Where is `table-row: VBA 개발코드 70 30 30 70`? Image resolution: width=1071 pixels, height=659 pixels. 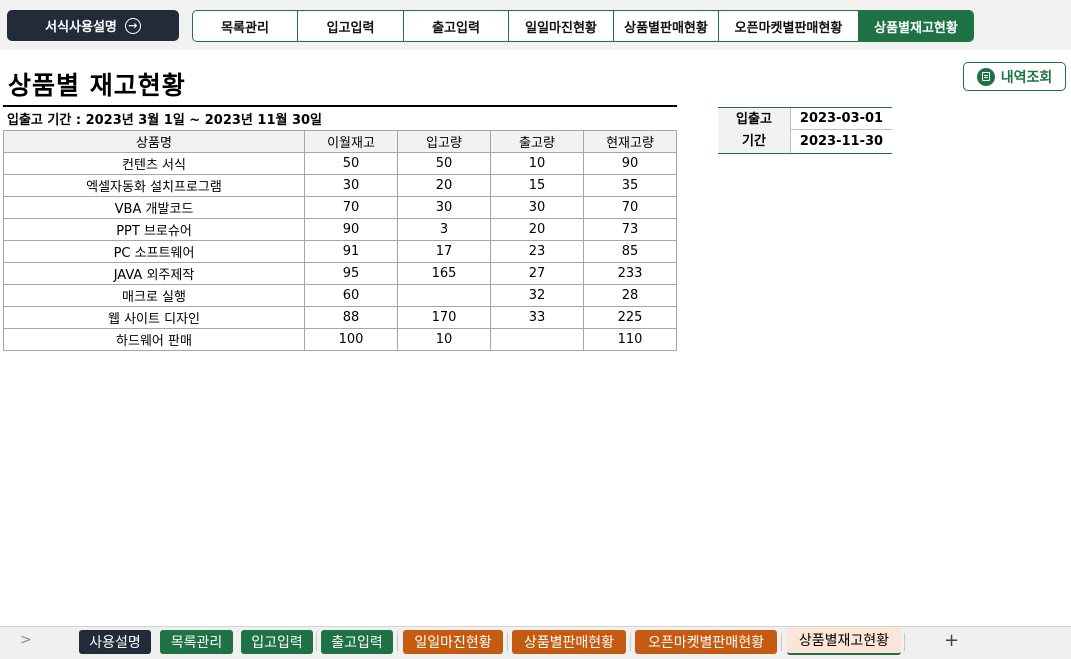
table-row: VBA 개발코드 70 30 30 70 is located at coordinates (340, 207).